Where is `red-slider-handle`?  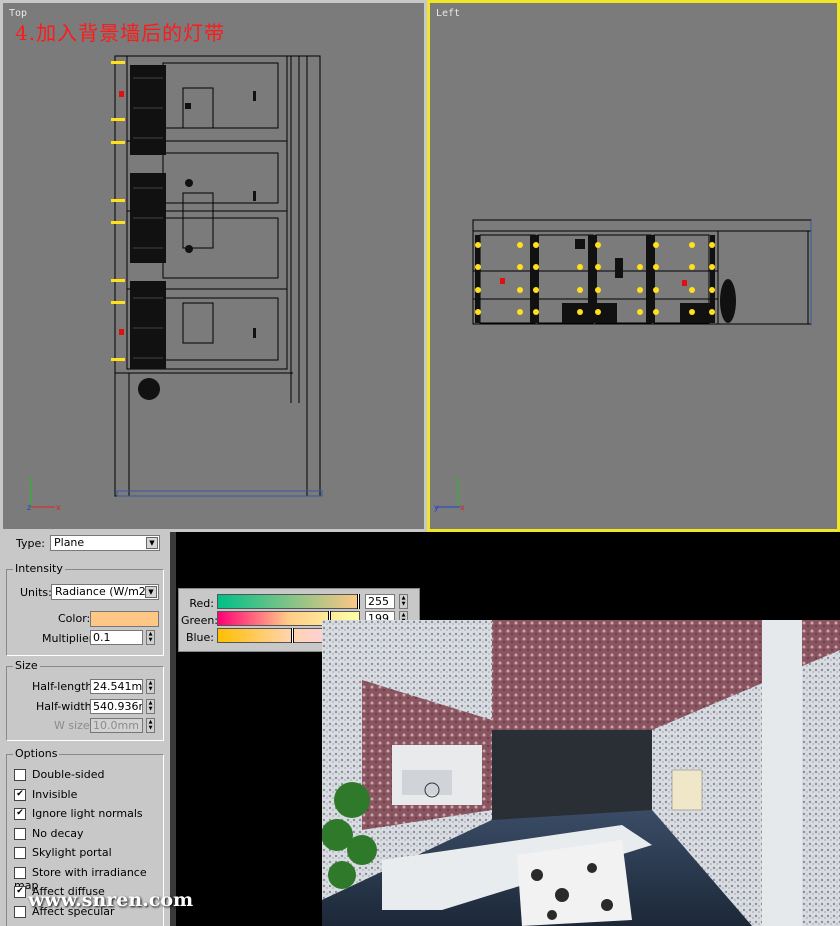 red-slider-handle is located at coordinates (358, 601).